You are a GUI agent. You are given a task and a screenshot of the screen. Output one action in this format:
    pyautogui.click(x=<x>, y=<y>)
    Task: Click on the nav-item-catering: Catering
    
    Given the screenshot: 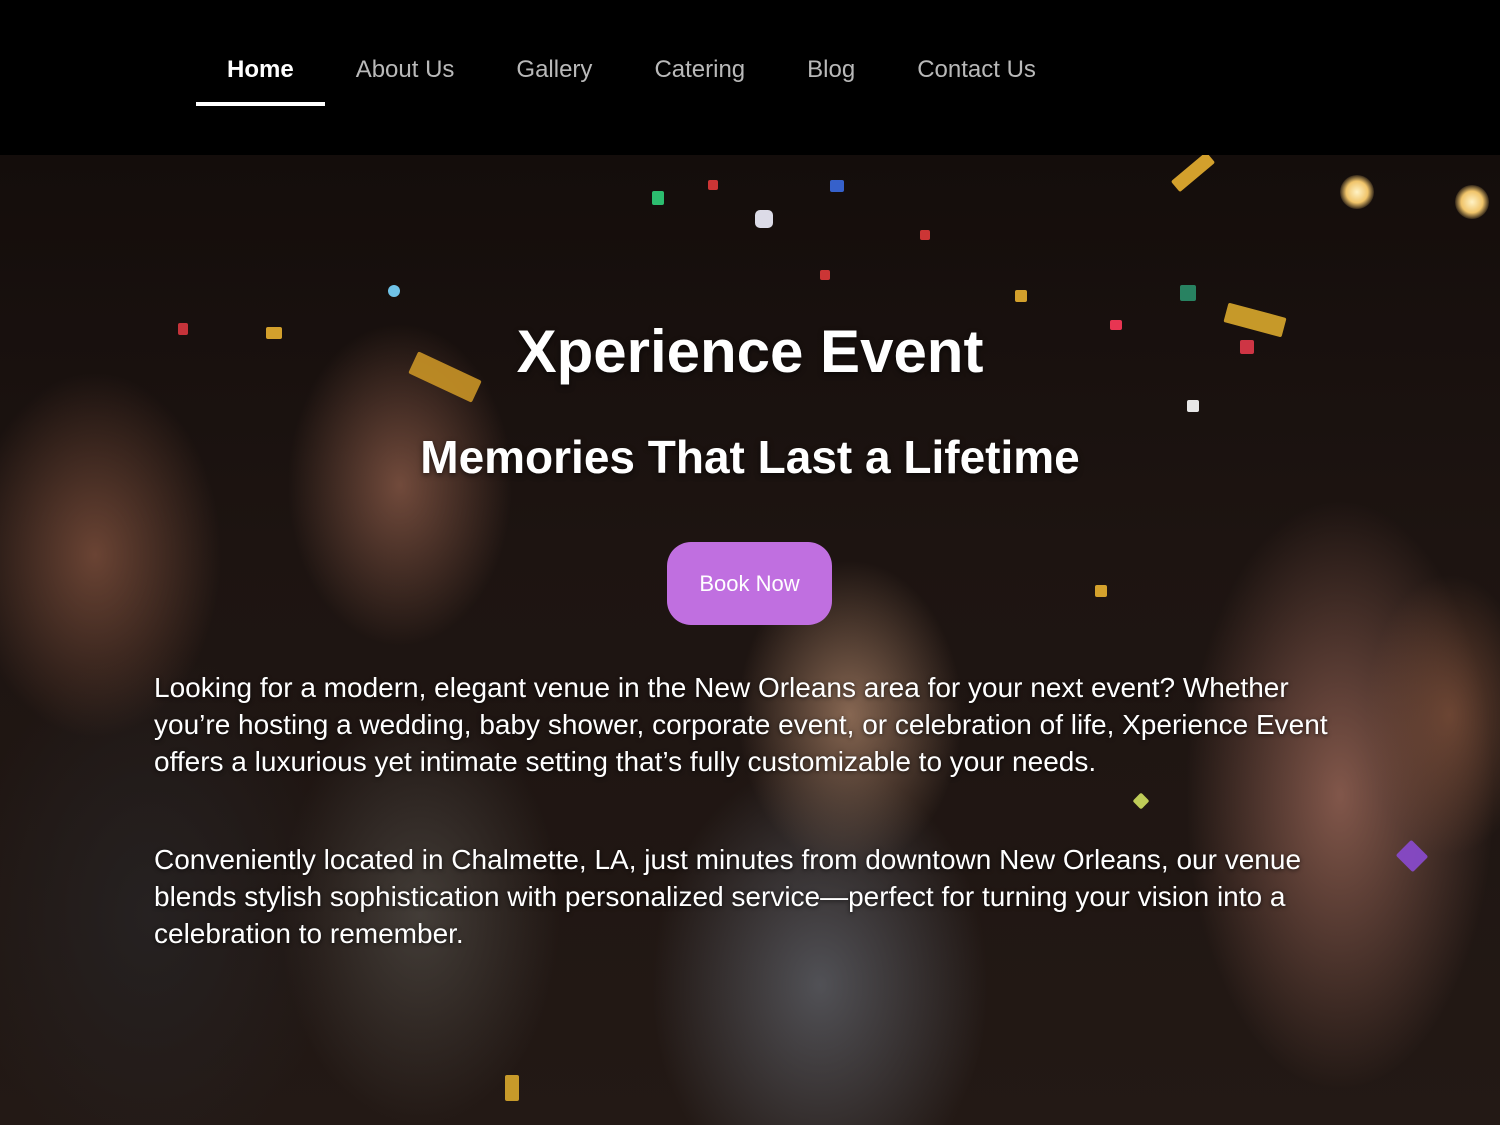 What is the action you would take?
    pyautogui.click(x=699, y=73)
    